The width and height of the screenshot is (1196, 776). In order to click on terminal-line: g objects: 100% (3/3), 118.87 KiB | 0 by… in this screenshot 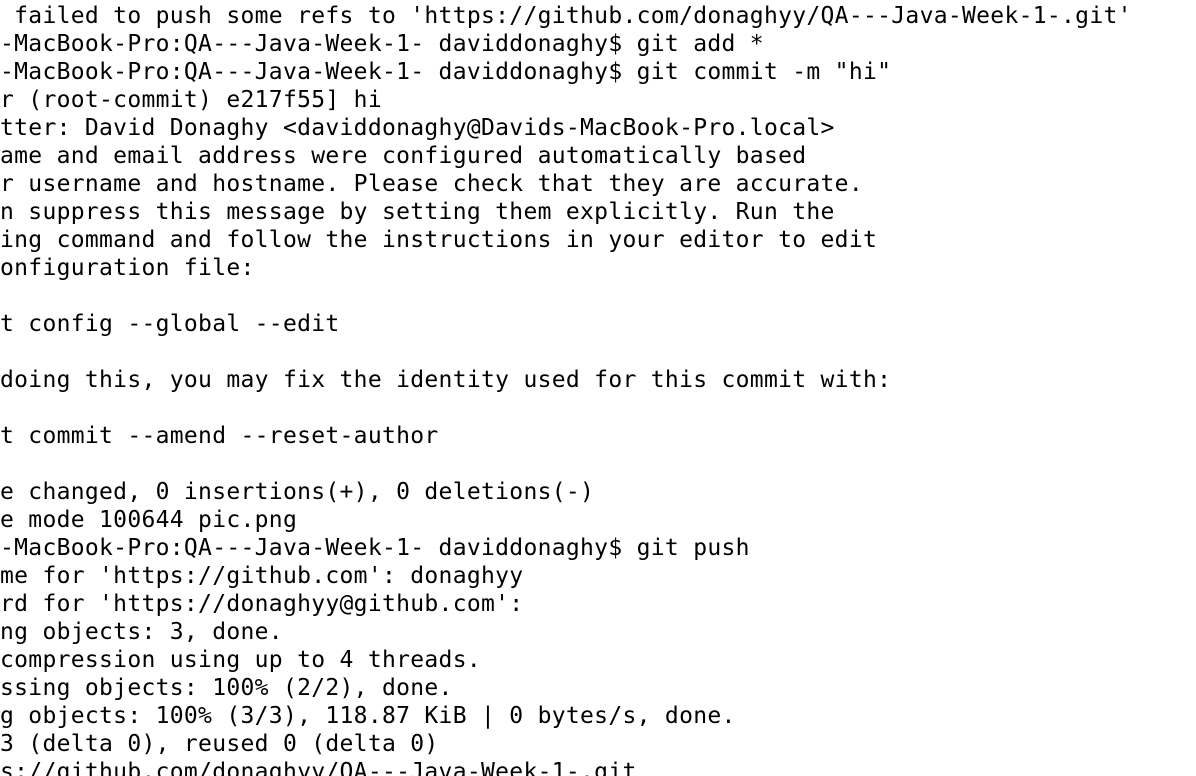, I will do `click(368, 716)`.